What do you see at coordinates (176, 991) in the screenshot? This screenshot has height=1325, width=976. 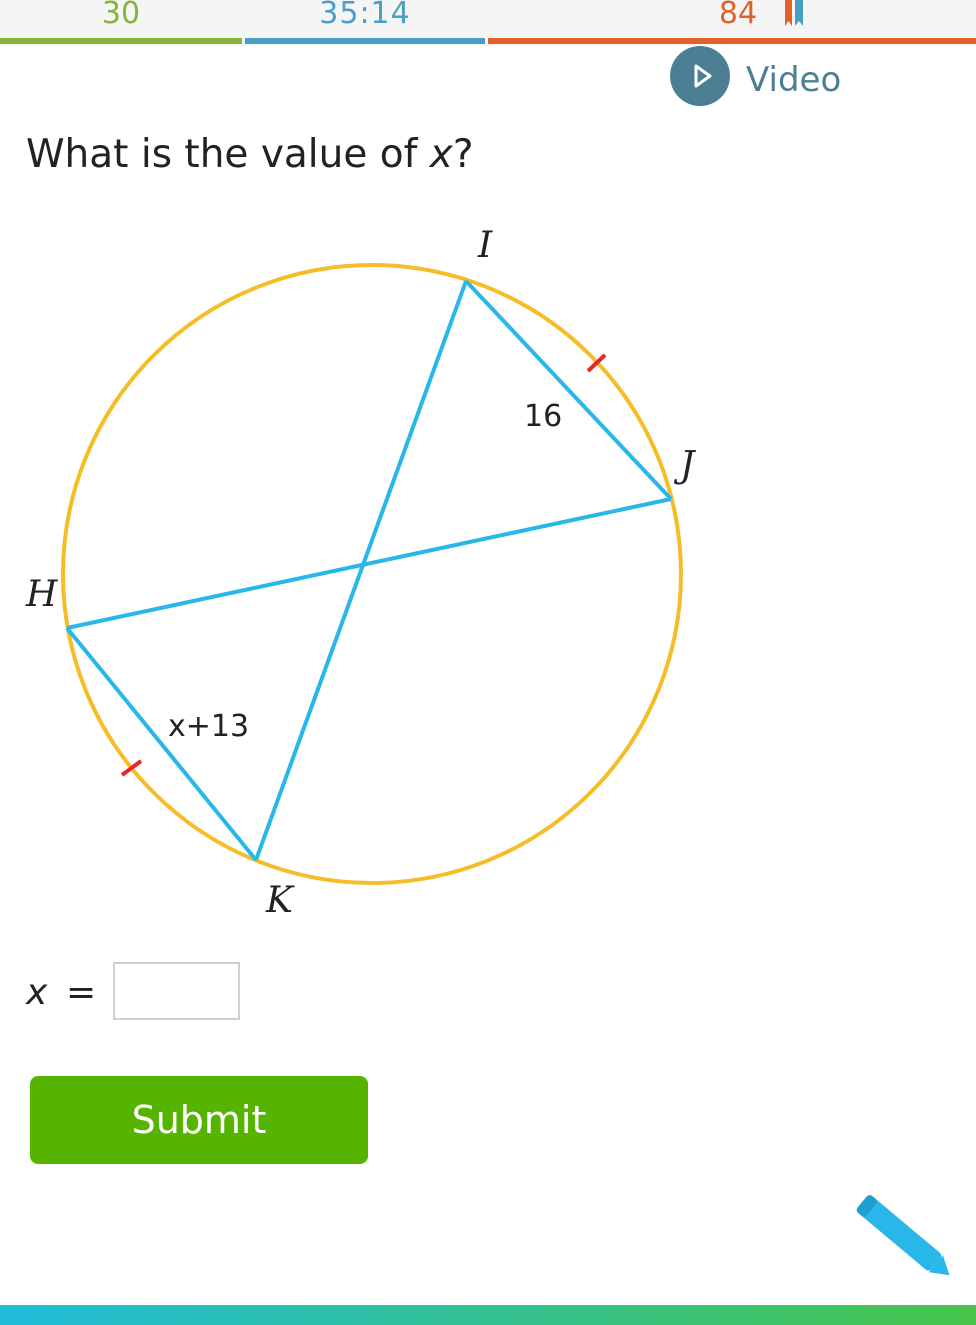 I see `answer-input` at bounding box center [176, 991].